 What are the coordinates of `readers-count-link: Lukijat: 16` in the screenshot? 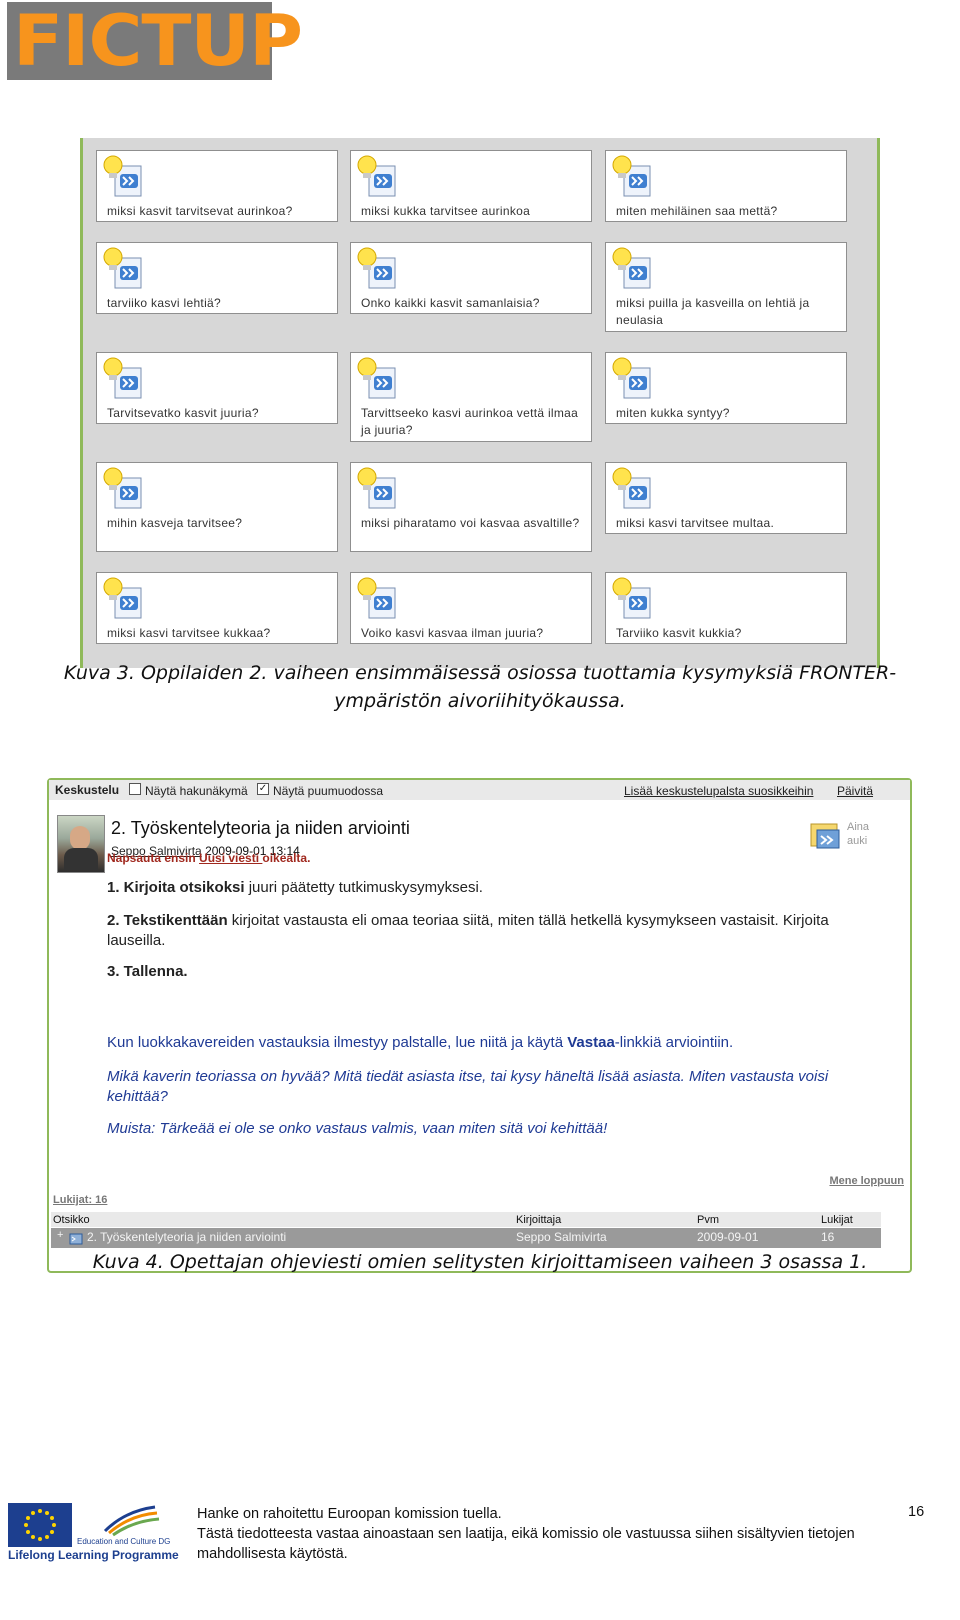 It's located at (80, 1200).